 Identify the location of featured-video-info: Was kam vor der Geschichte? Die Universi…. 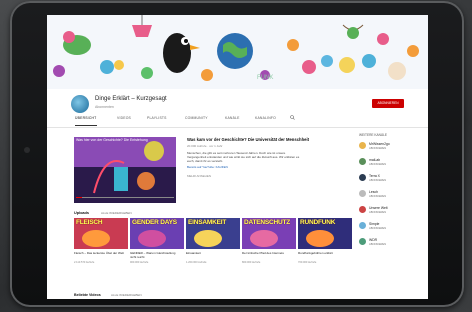
(267, 157).